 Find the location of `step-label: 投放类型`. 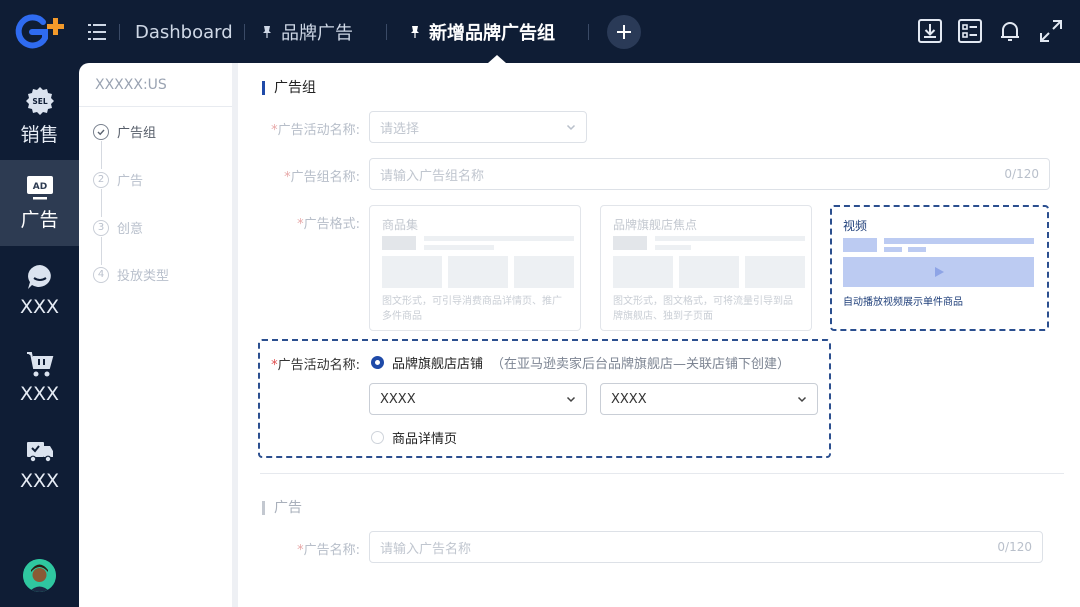

step-label: 投放类型 is located at coordinates (143, 276).